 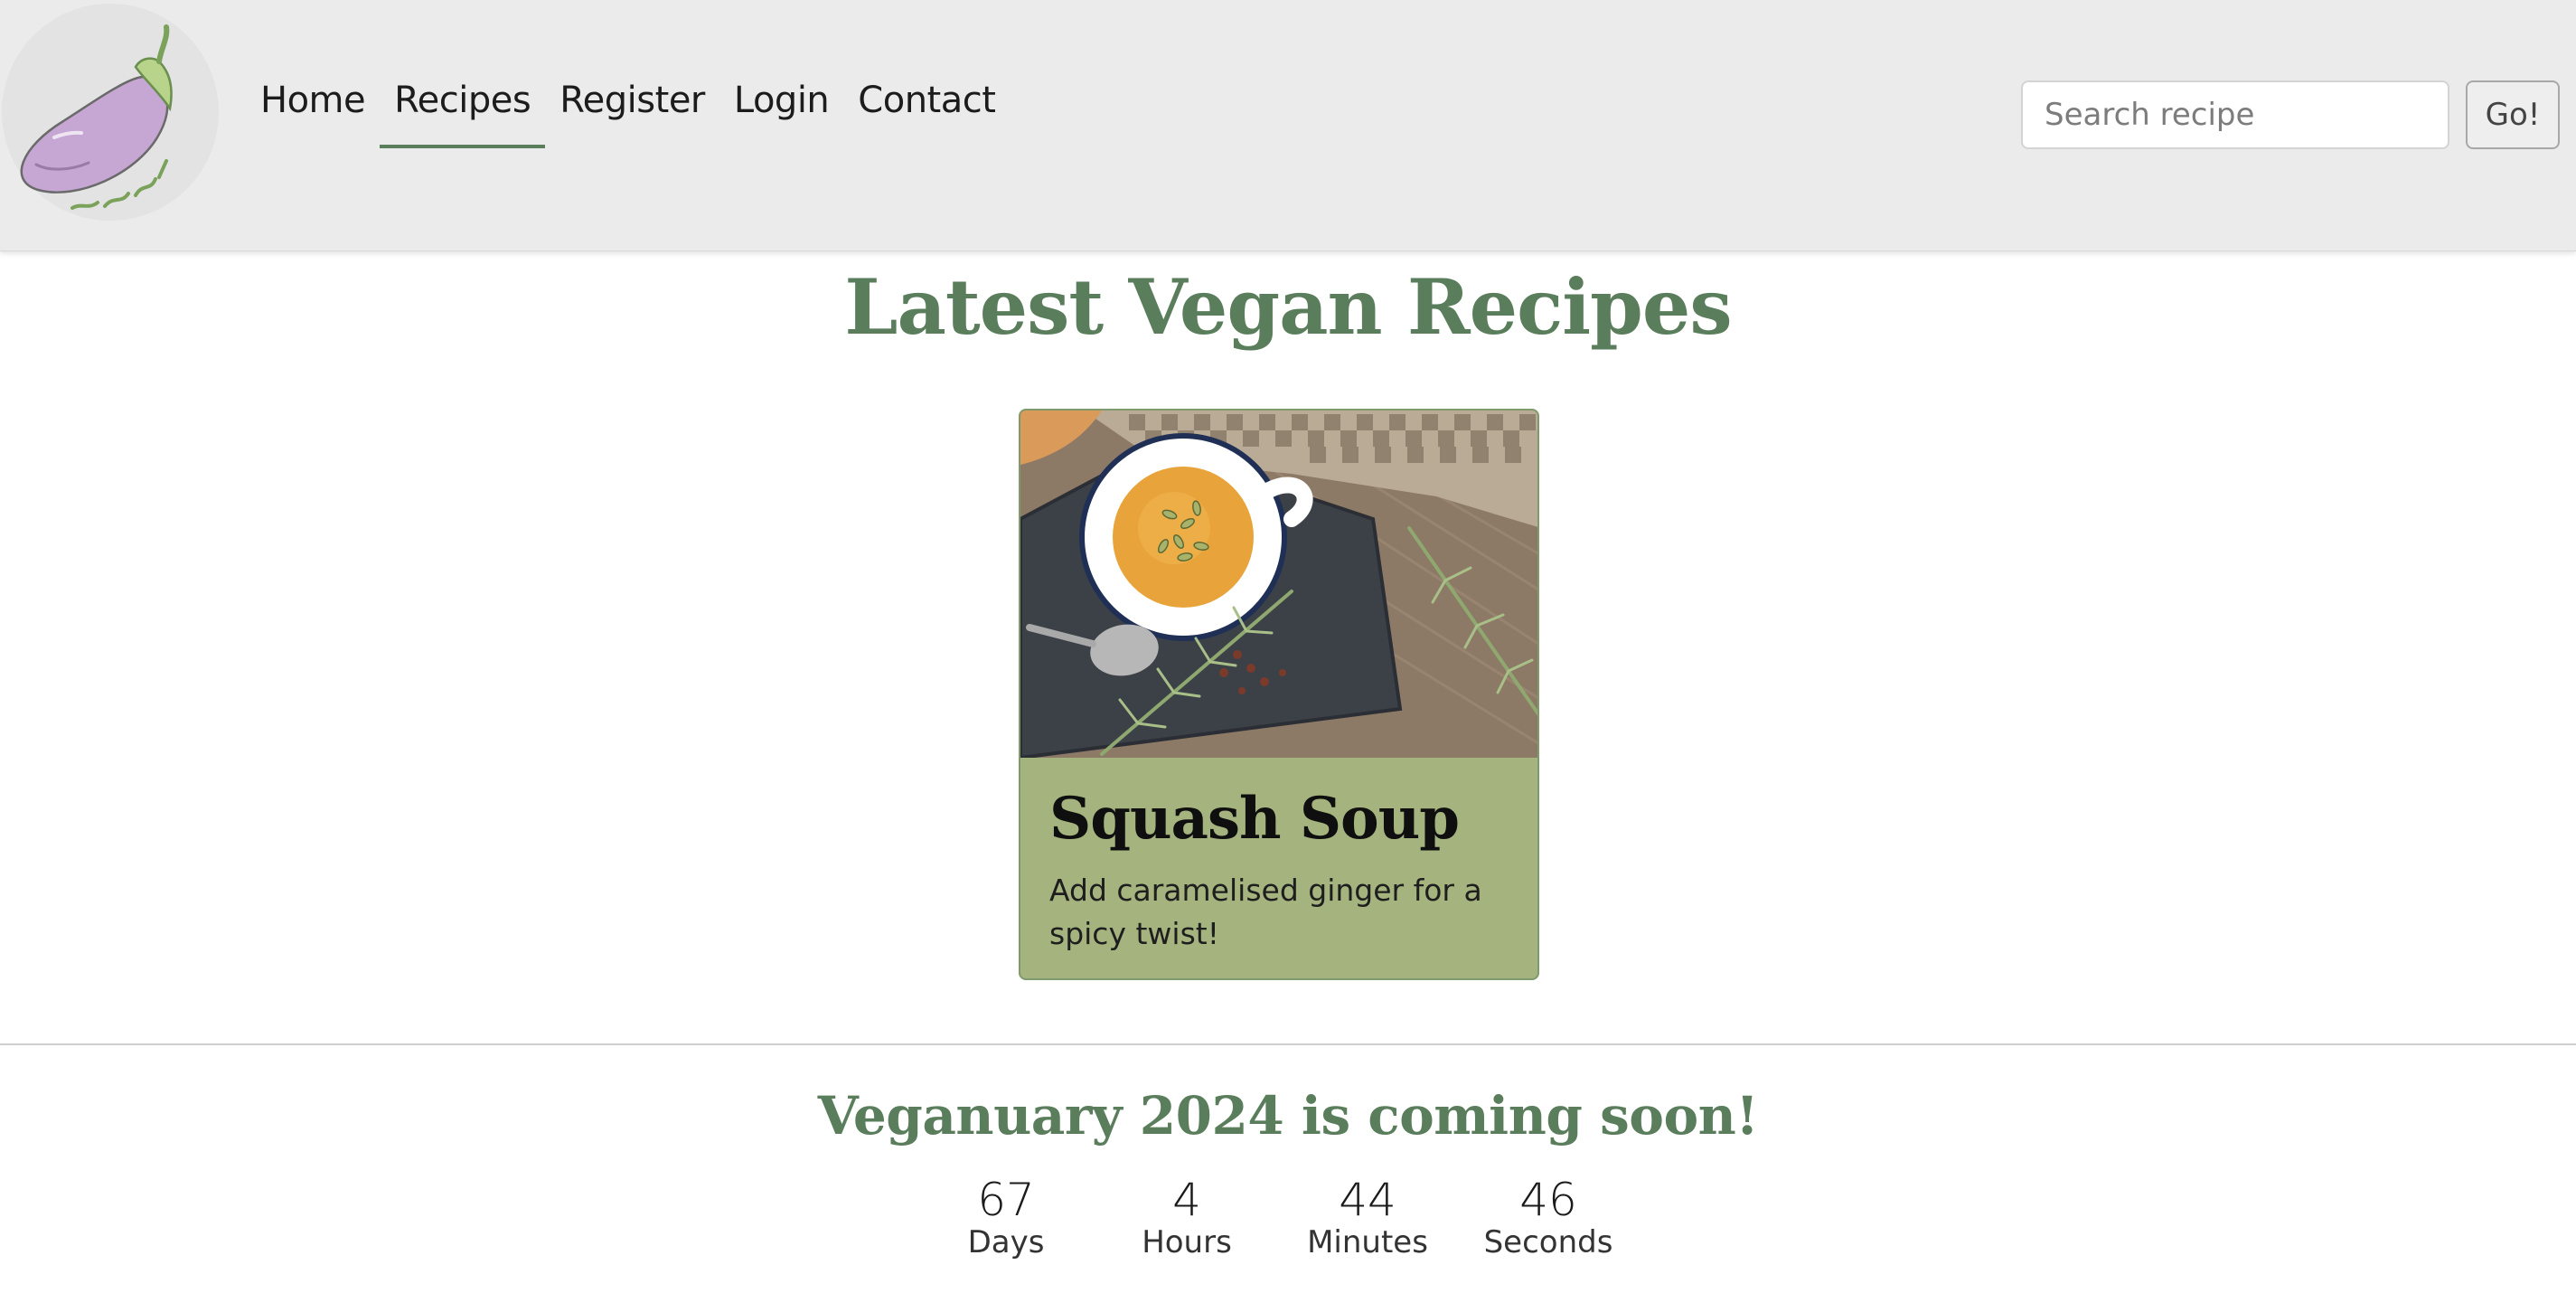 I want to click on page-title: Latest Vegan Recipes, so click(x=1288, y=307).